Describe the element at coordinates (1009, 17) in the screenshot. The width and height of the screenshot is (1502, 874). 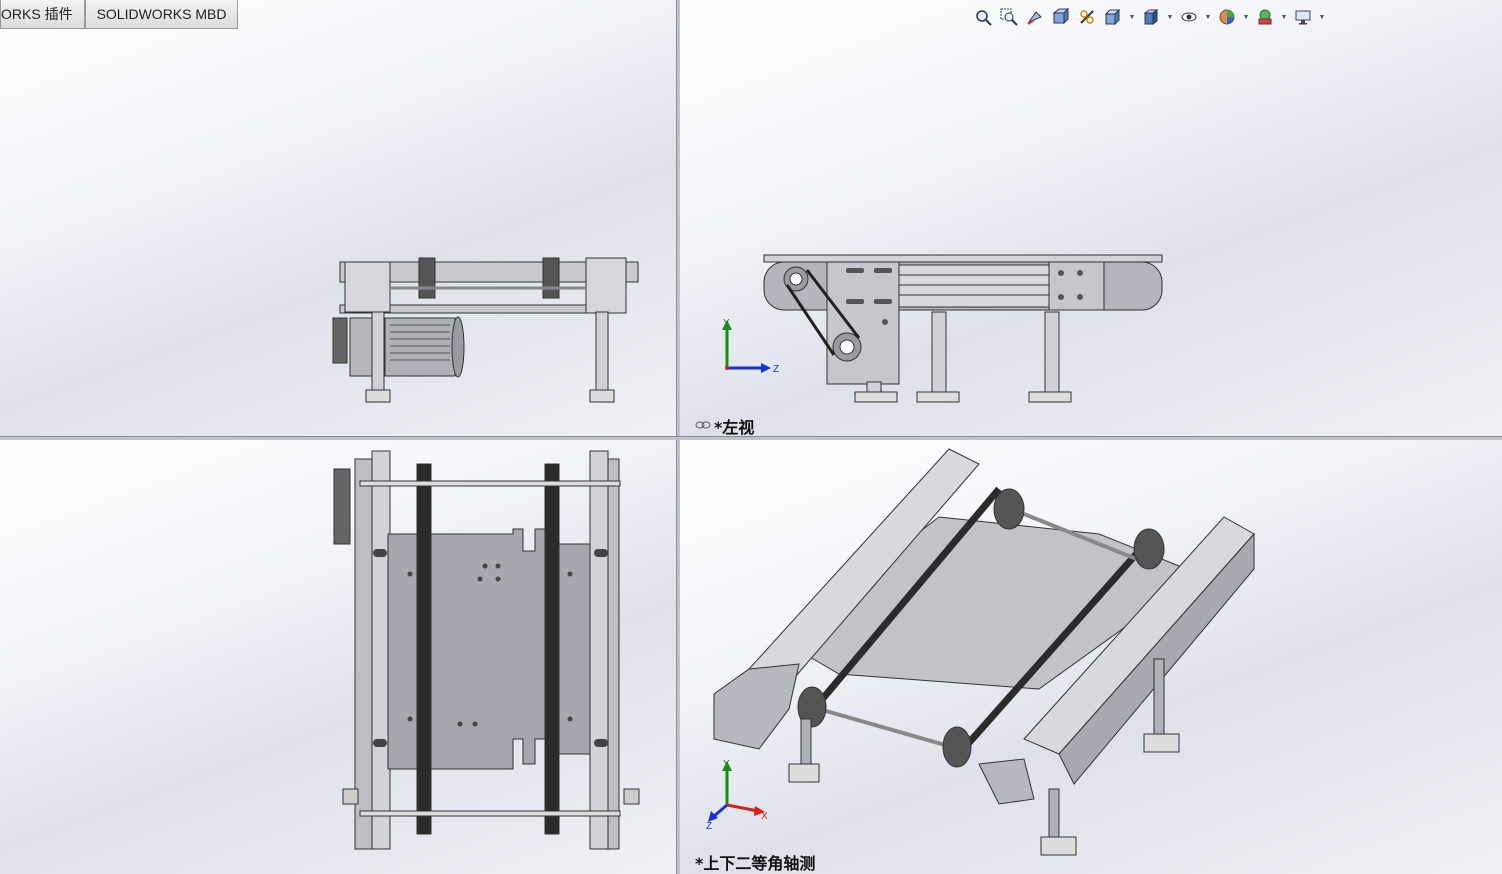
I see `zoom-to-area-icon` at that location.